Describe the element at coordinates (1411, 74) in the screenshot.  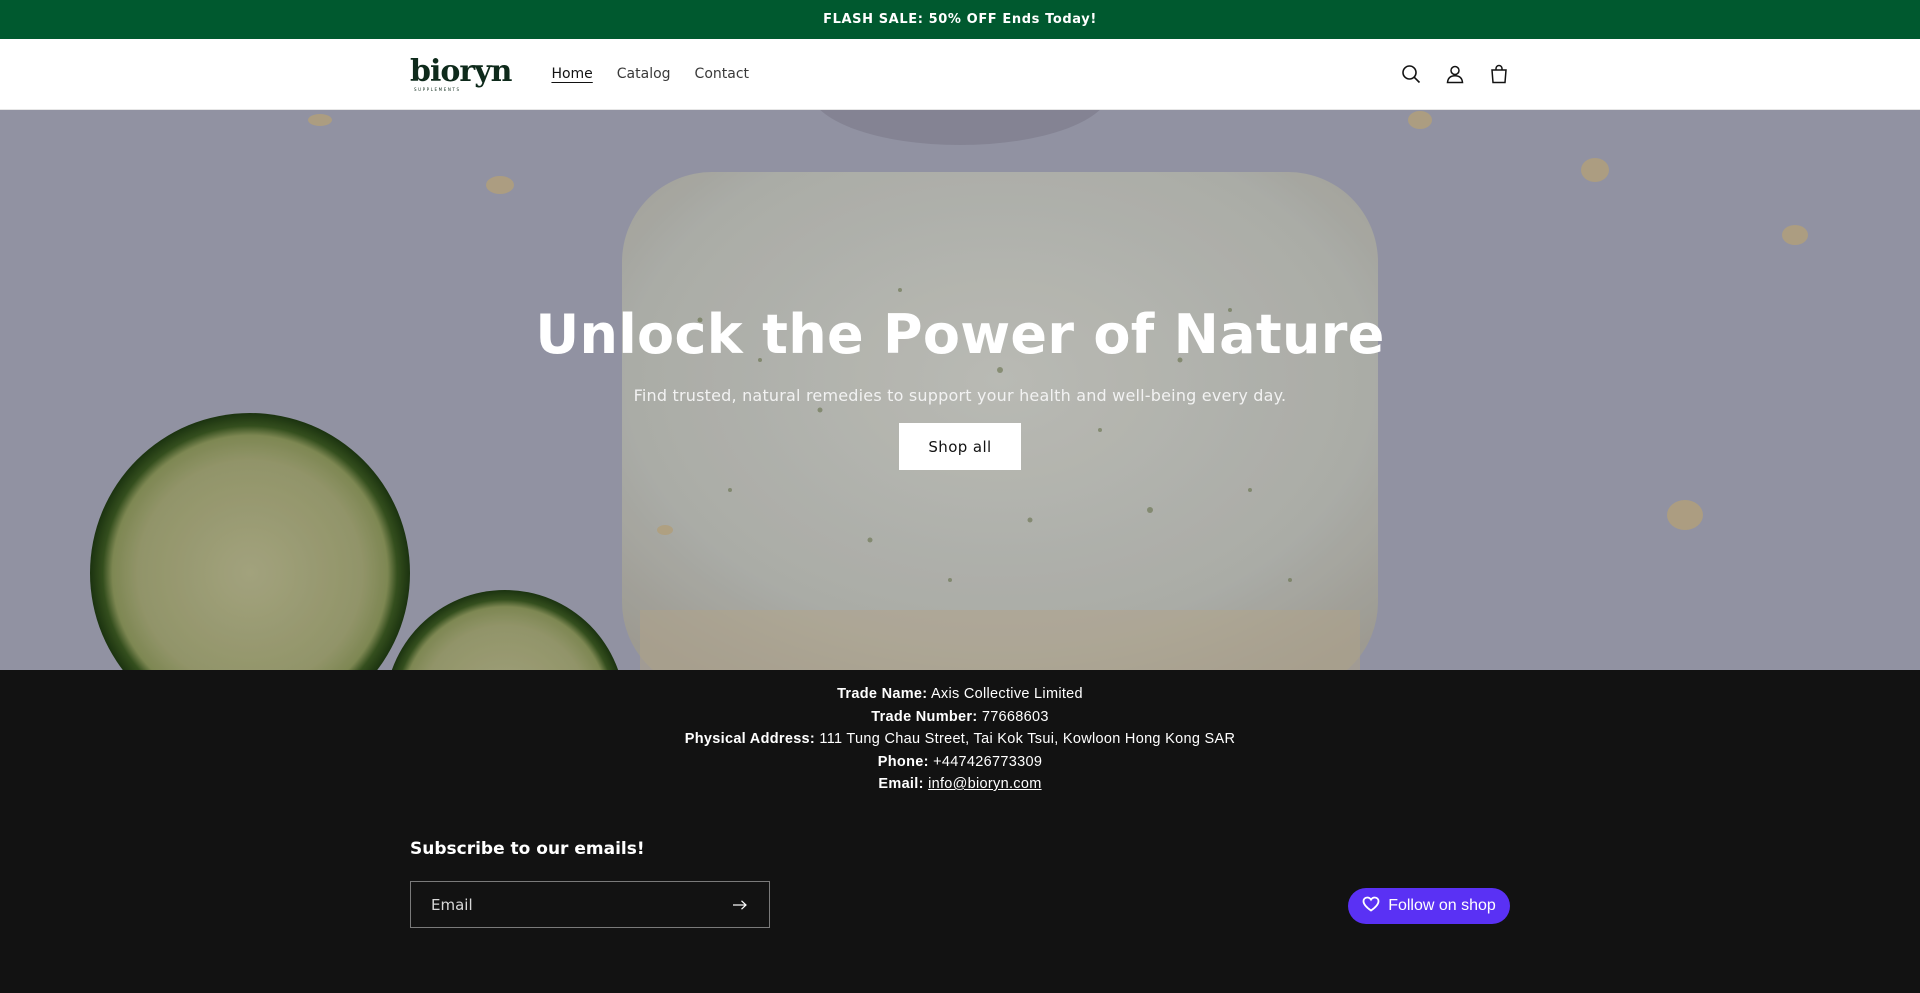
I see `search-icon` at that location.